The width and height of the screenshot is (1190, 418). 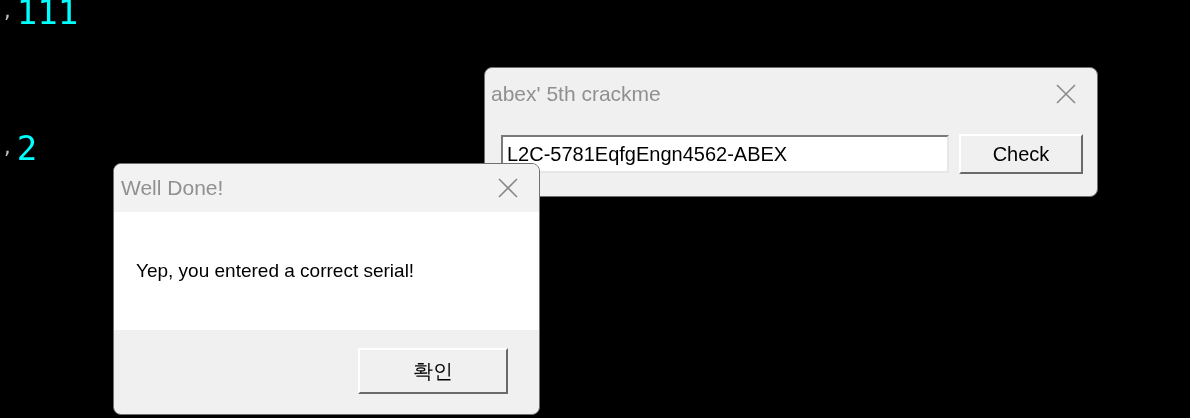 What do you see at coordinates (725, 154) in the screenshot?
I see `serial-field: L2C-5781EqfgEngn4562-ABEX` at bounding box center [725, 154].